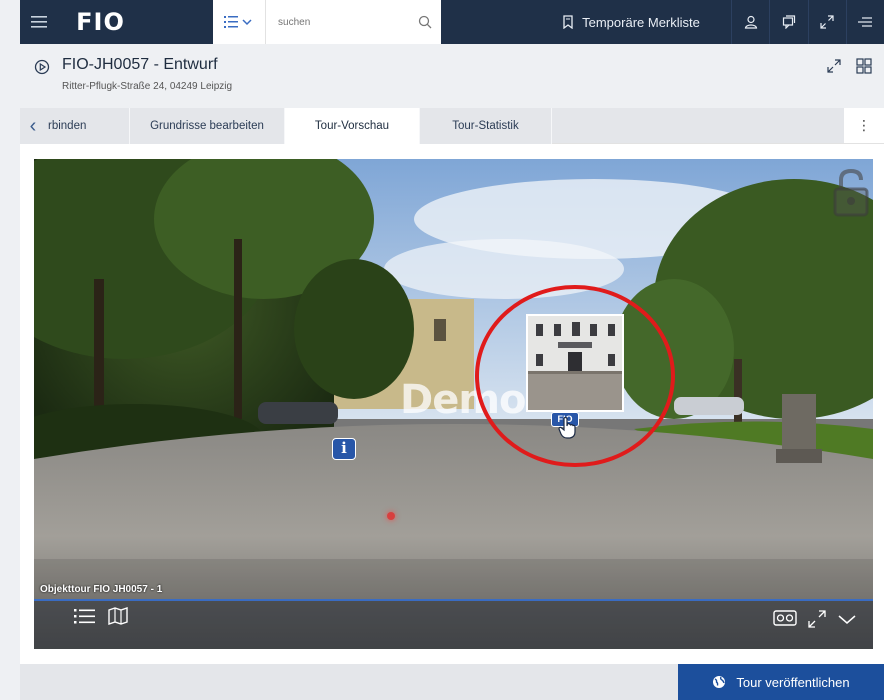 This screenshot has height=700, width=884. What do you see at coordinates (864, 68) in the screenshot?
I see `grid-view-icon` at bounding box center [864, 68].